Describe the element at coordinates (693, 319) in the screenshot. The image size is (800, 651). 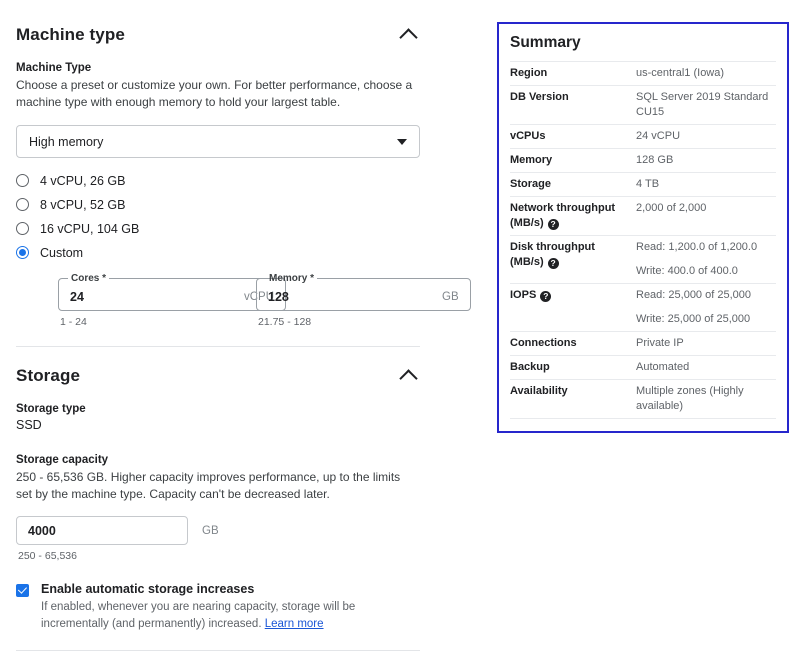
I see `summary-value-write: Write: 25,000 of 25,000` at that location.